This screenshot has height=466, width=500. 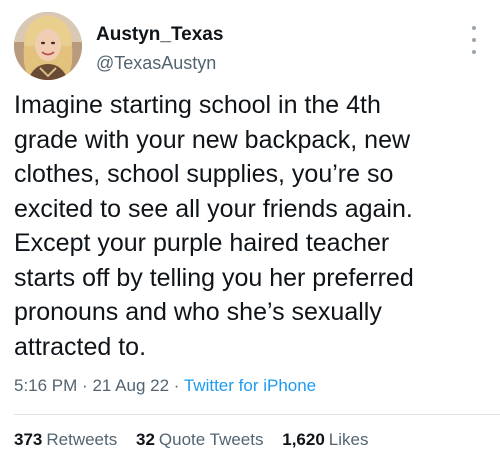 I want to click on tweet-text-line: pronouns and who she’s sexually, so click(x=198, y=312).